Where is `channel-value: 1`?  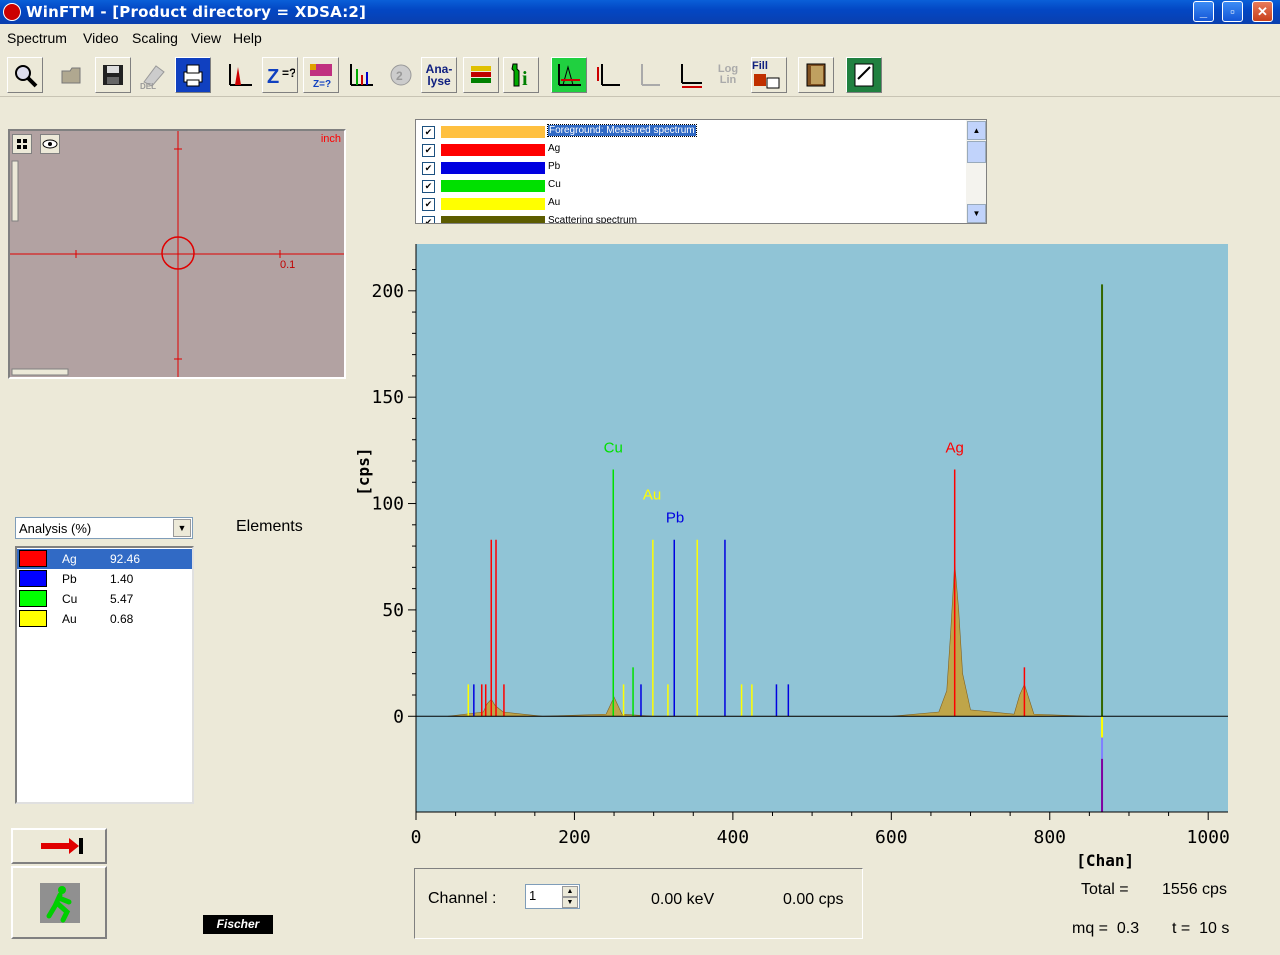 channel-value: 1 is located at coordinates (533, 895).